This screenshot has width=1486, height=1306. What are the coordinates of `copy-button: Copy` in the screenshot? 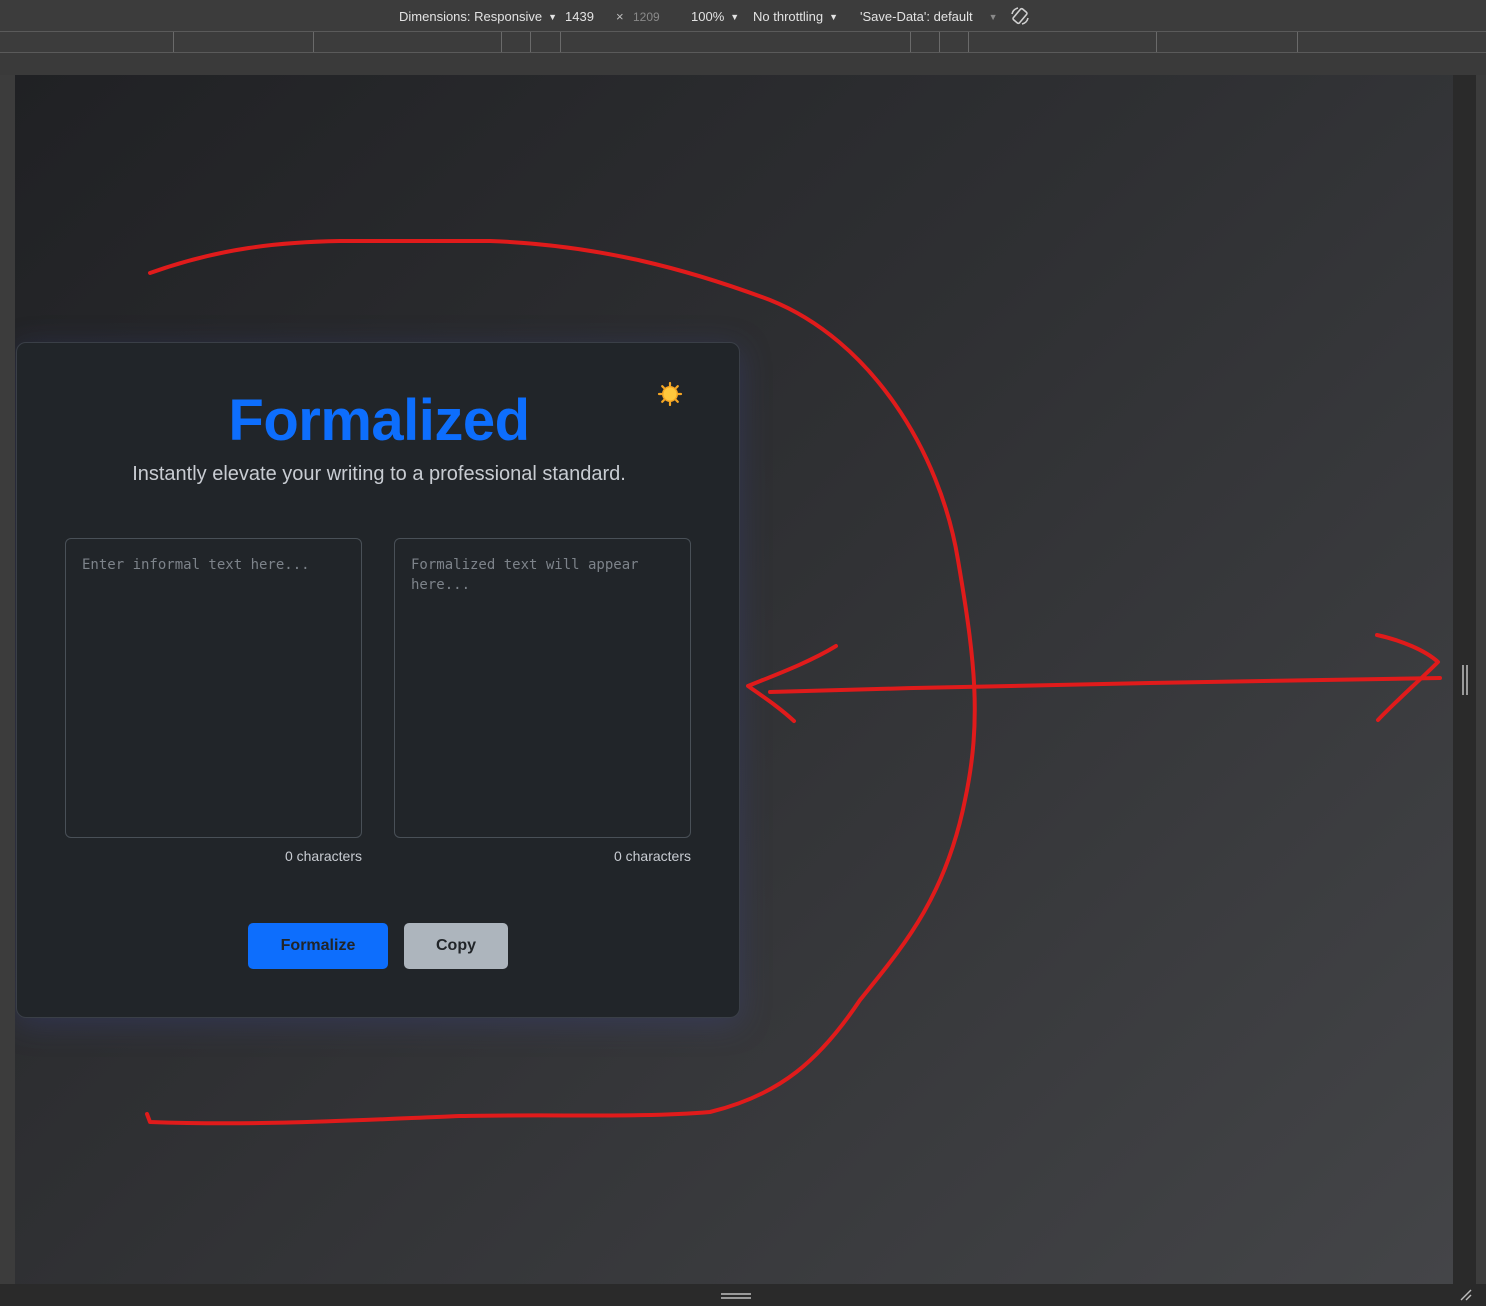 It's located at (456, 946).